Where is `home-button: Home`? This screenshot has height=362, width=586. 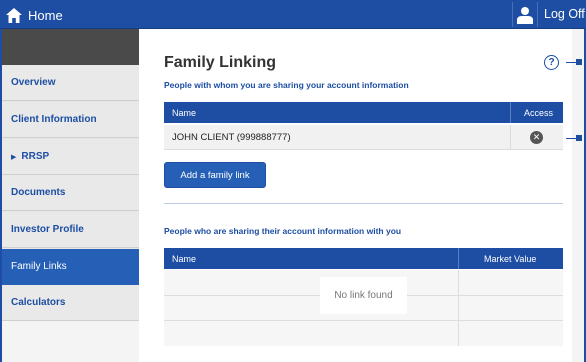
home-button: Home is located at coordinates (34, 15).